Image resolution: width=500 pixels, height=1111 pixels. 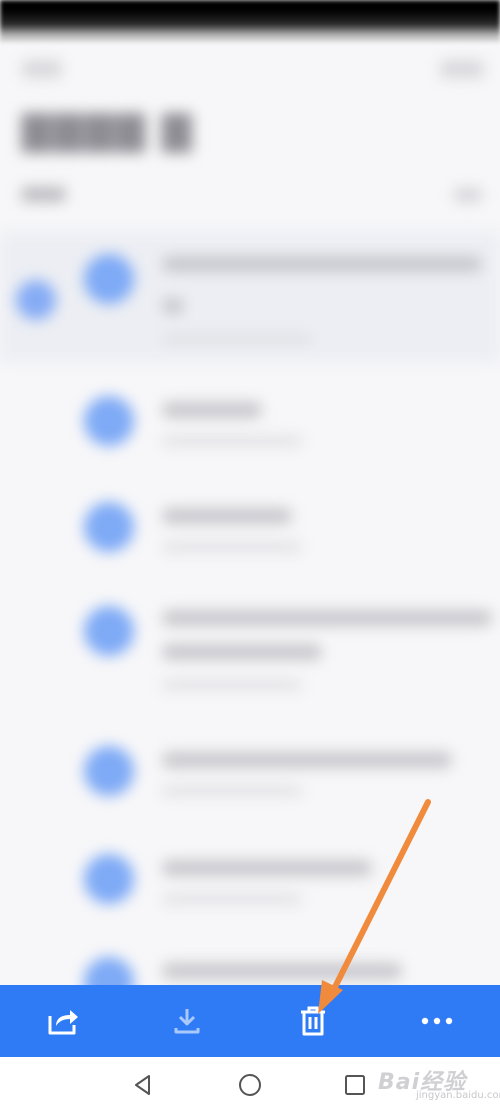 I want to click on nav-select-all-button, so click(x=462, y=69).